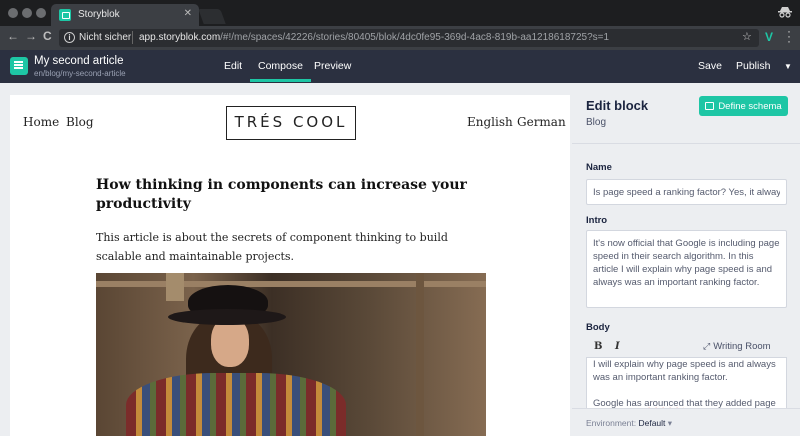  What do you see at coordinates (597, 220) in the screenshot?
I see `intro-field-label: Intro` at bounding box center [597, 220].